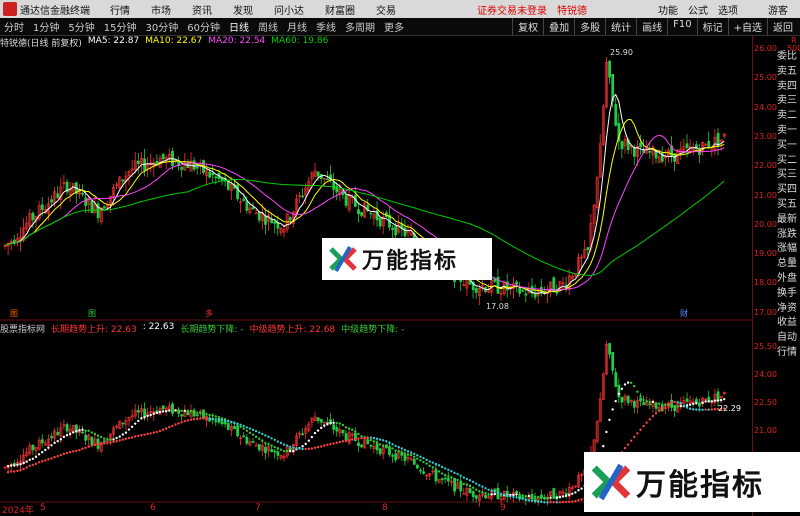  I want to click on watermark-logo: 万能指标, so click(407, 259).